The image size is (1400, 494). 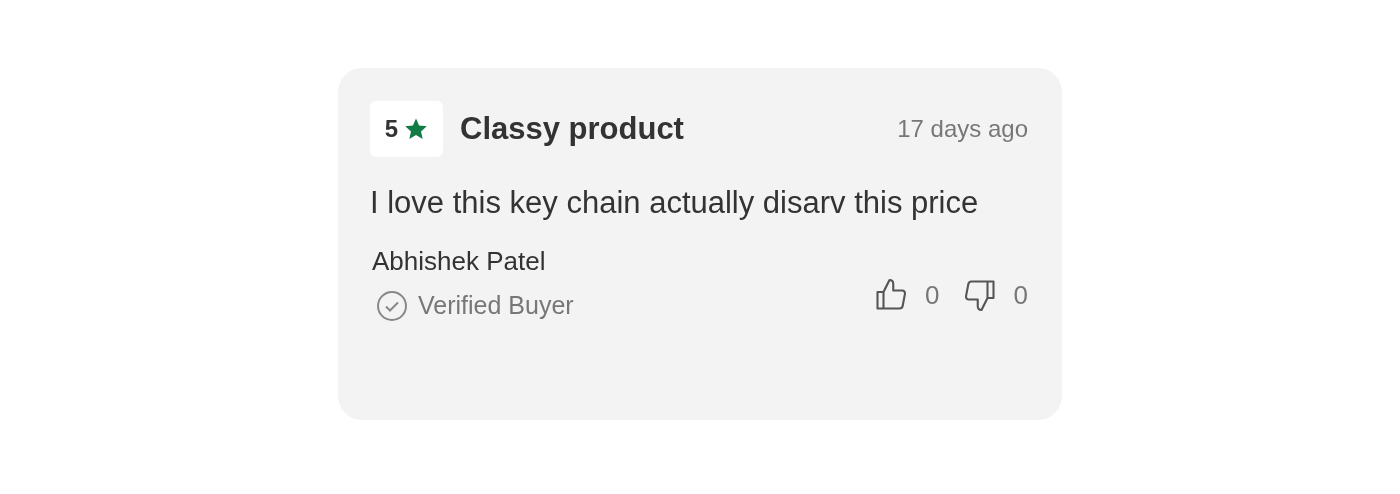 What do you see at coordinates (994, 295) in the screenshot?
I see `dislike-button: 0` at bounding box center [994, 295].